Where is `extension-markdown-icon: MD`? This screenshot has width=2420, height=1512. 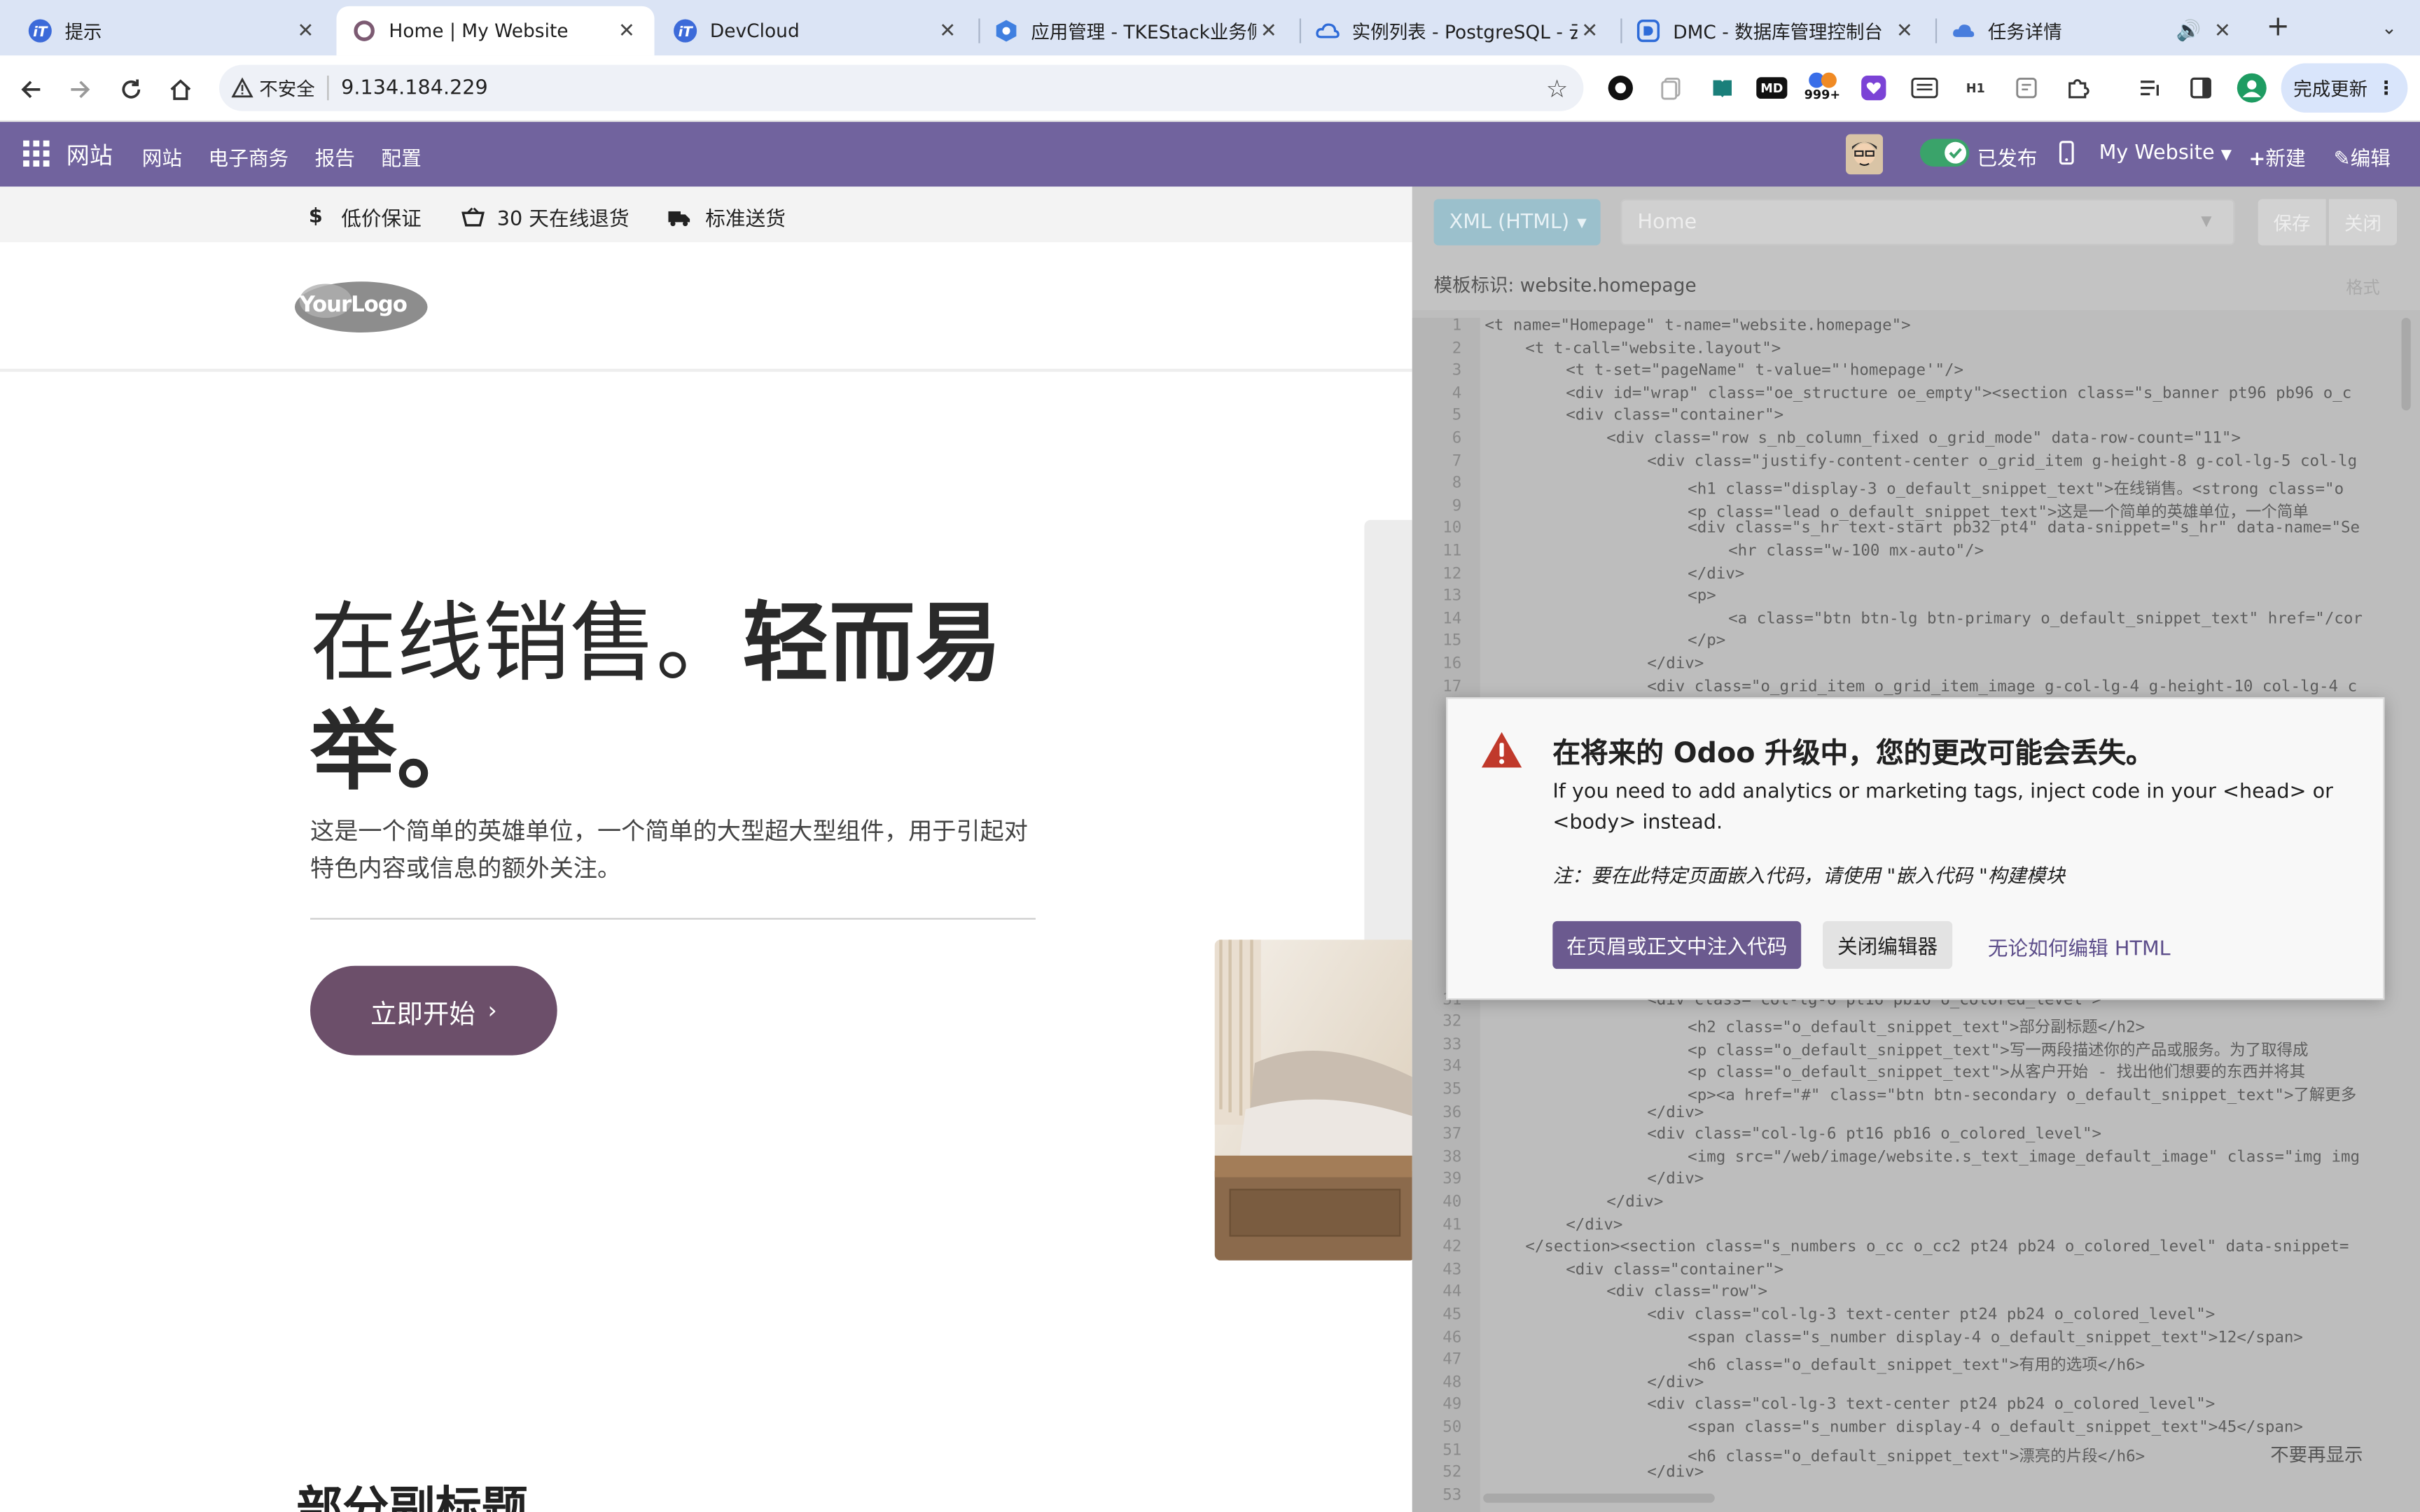 extension-markdown-icon: MD is located at coordinates (1772, 88).